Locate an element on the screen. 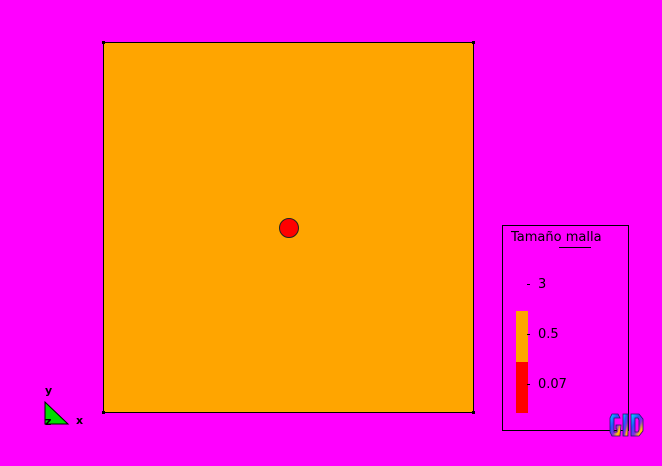 This screenshot has width=662, height=466. mesh-size-legend: Tamaño malla 3 0.5 0.07 is located at coordinates (565, 328).